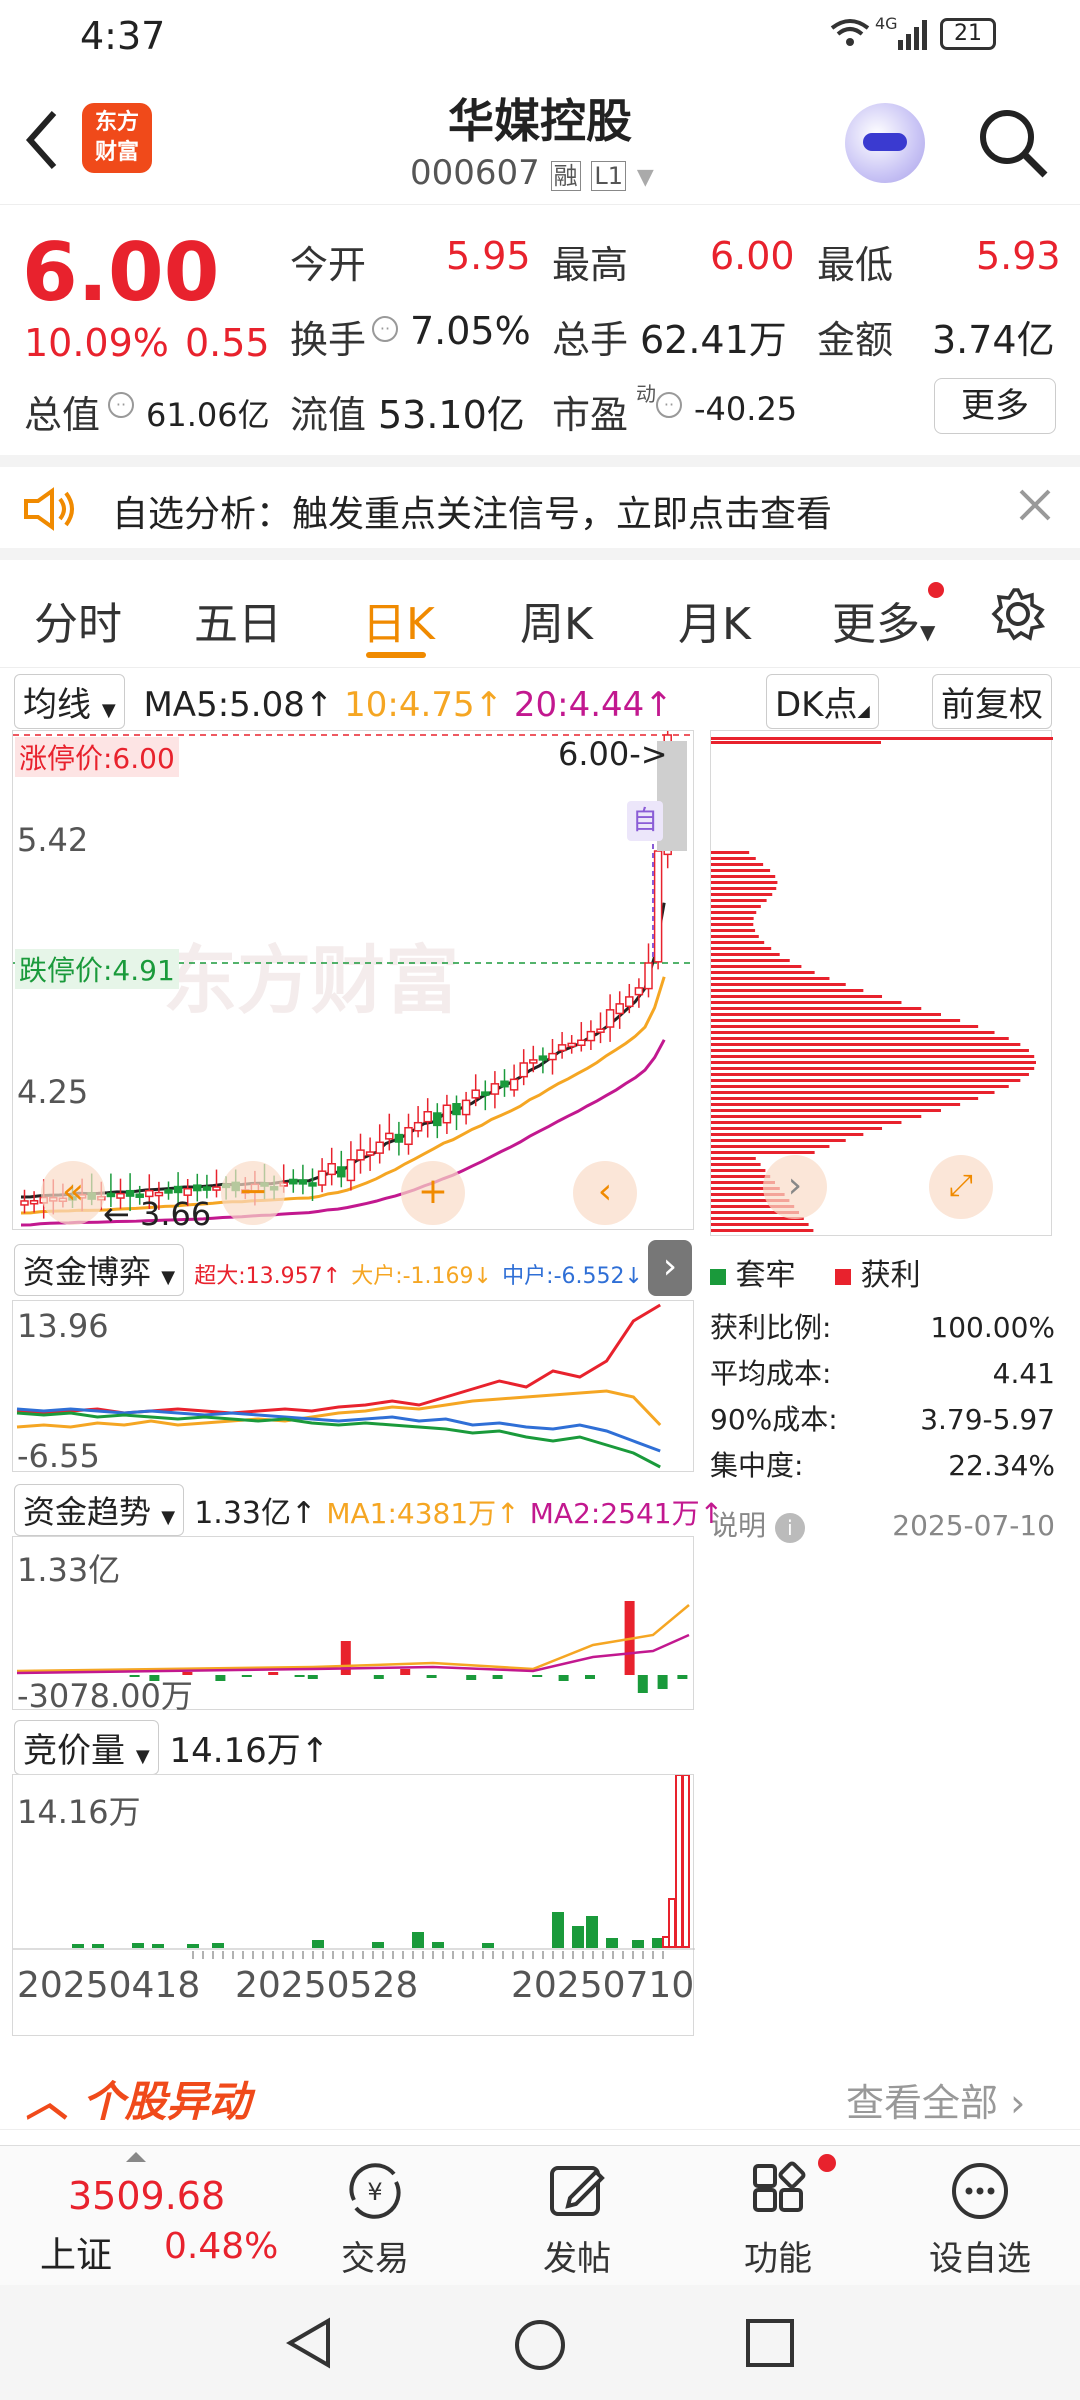 This screenshot has height=2400, width=1080. What do you see at coordinates (398, 620) in the screenshot?
I see `tab-daily-k: 日K` at bounding box center [398, 620].